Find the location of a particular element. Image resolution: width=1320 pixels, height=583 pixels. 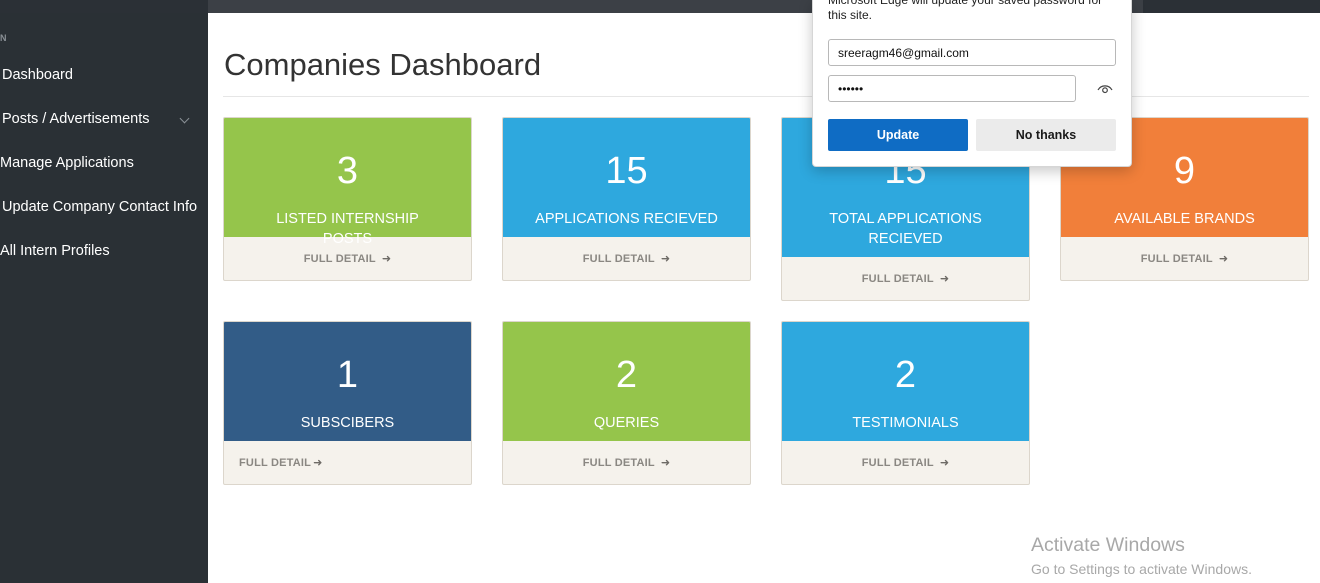

card-label: QUERIES is located at coordinates (626, 423).